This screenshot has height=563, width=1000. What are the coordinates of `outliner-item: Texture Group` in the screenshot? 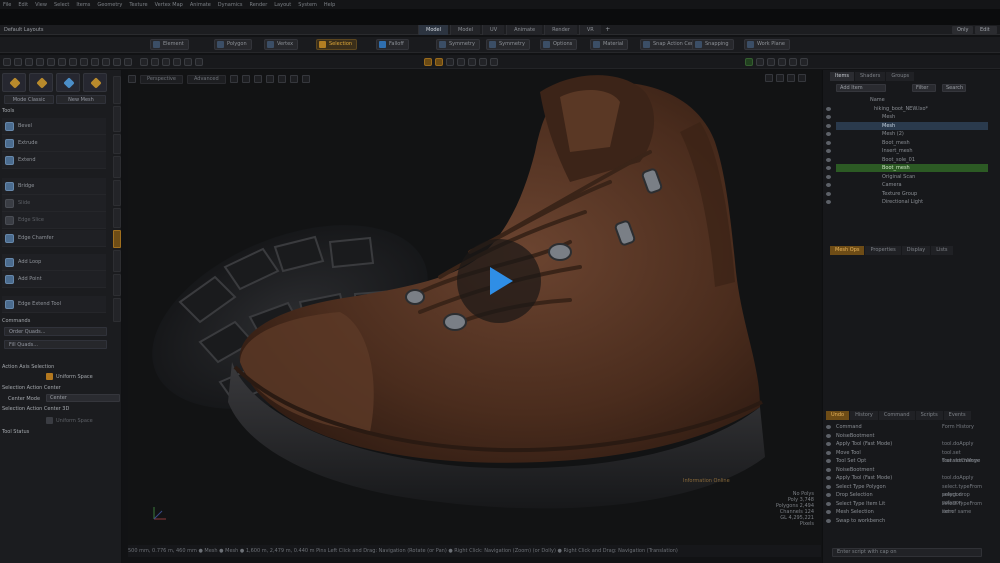 It's located at (912, 194).